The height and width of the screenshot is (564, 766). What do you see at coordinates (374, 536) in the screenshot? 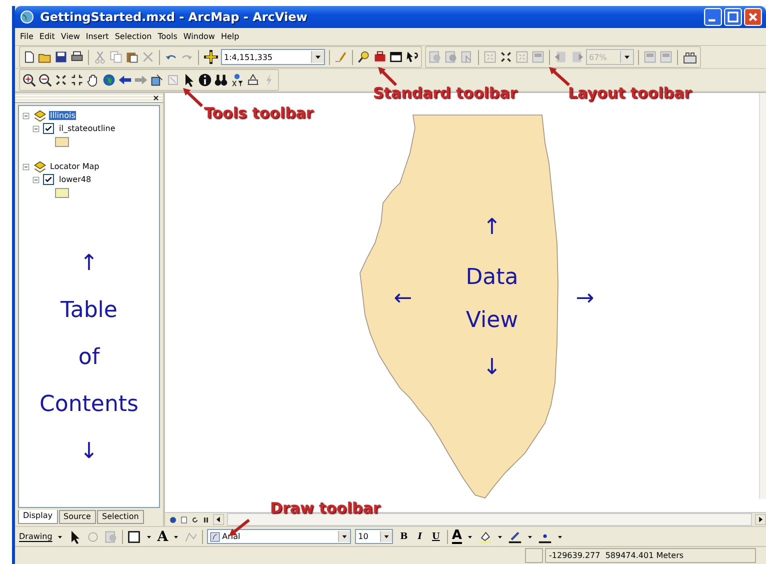
I see `font-size-field: 10` at bounding box center [374, 536].